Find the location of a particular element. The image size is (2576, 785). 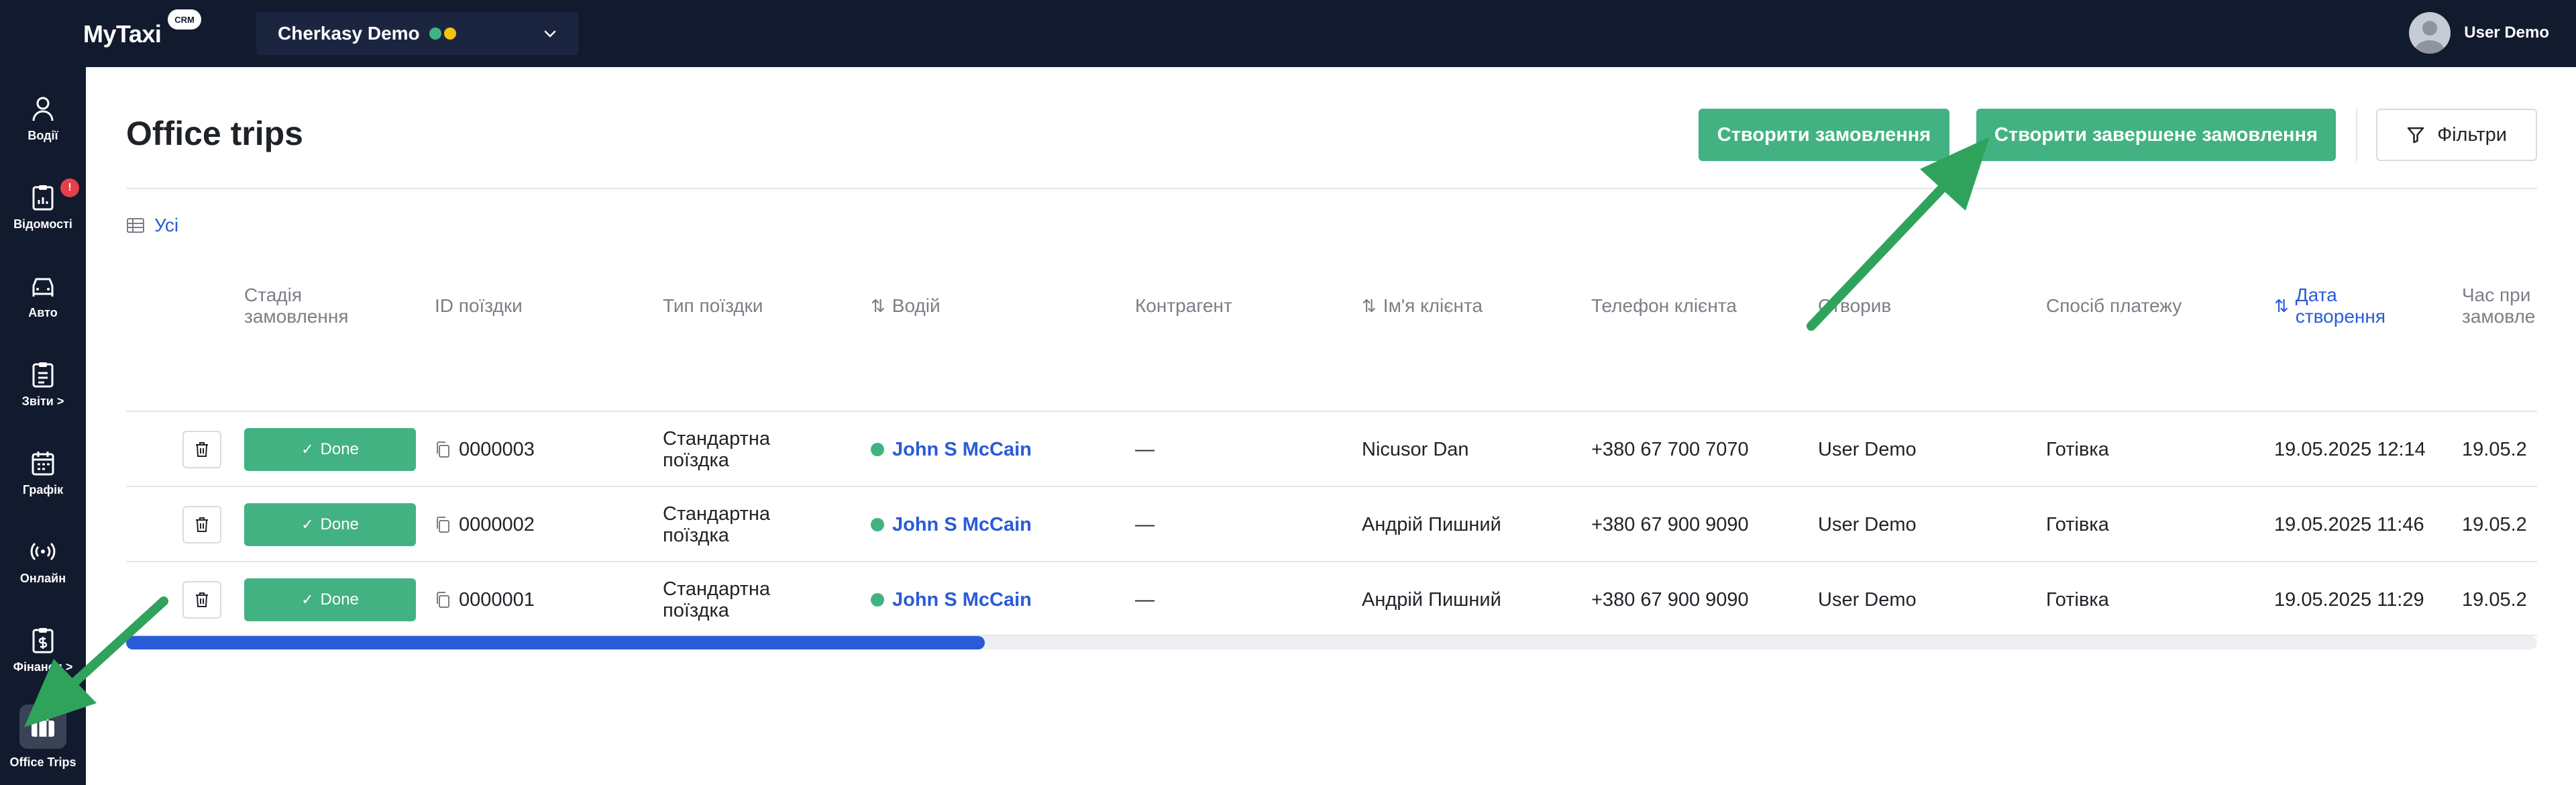

page-title: Office trips is located at coordinates (214, 133).